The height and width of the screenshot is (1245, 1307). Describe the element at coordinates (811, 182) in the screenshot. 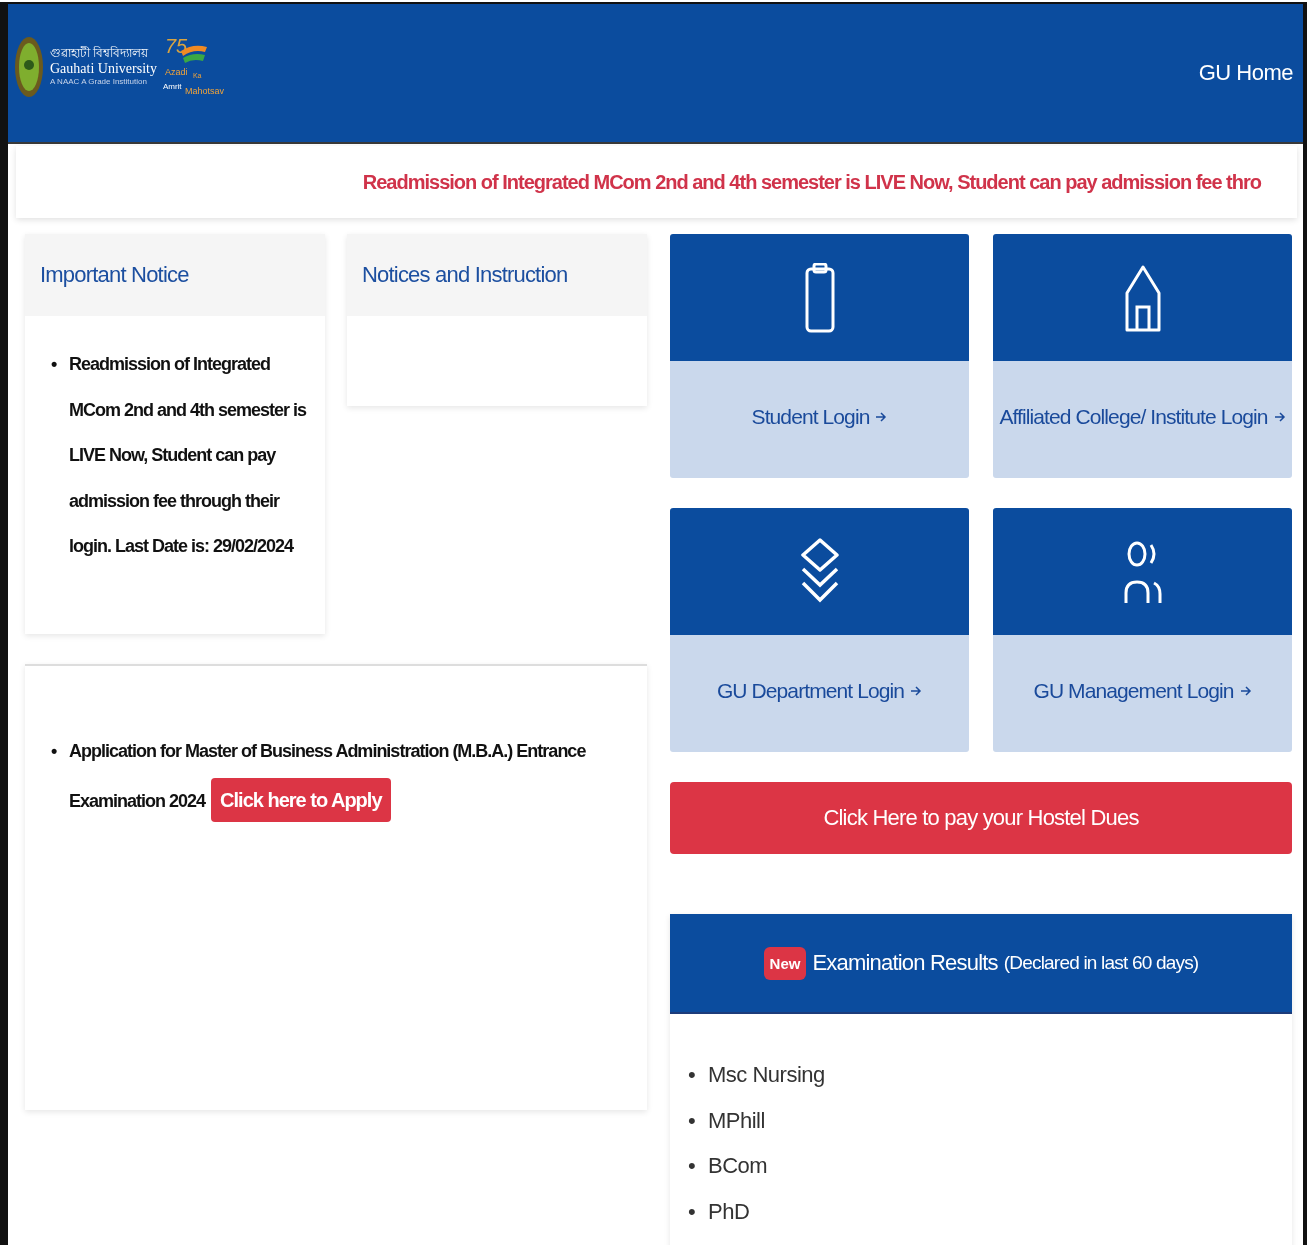

I see `ticker-text: Readmission of Integrated MCom 2nd and 4th semester is LIVE Now, Student can pay admission fee thro` at that location.